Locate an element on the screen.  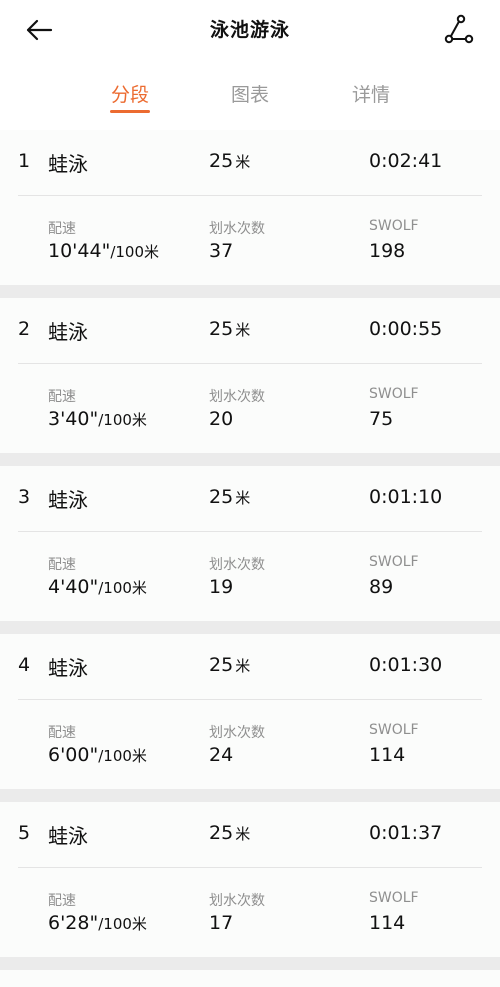
pace-value: 3'40"/100米 is located at coordinates (97, 419).